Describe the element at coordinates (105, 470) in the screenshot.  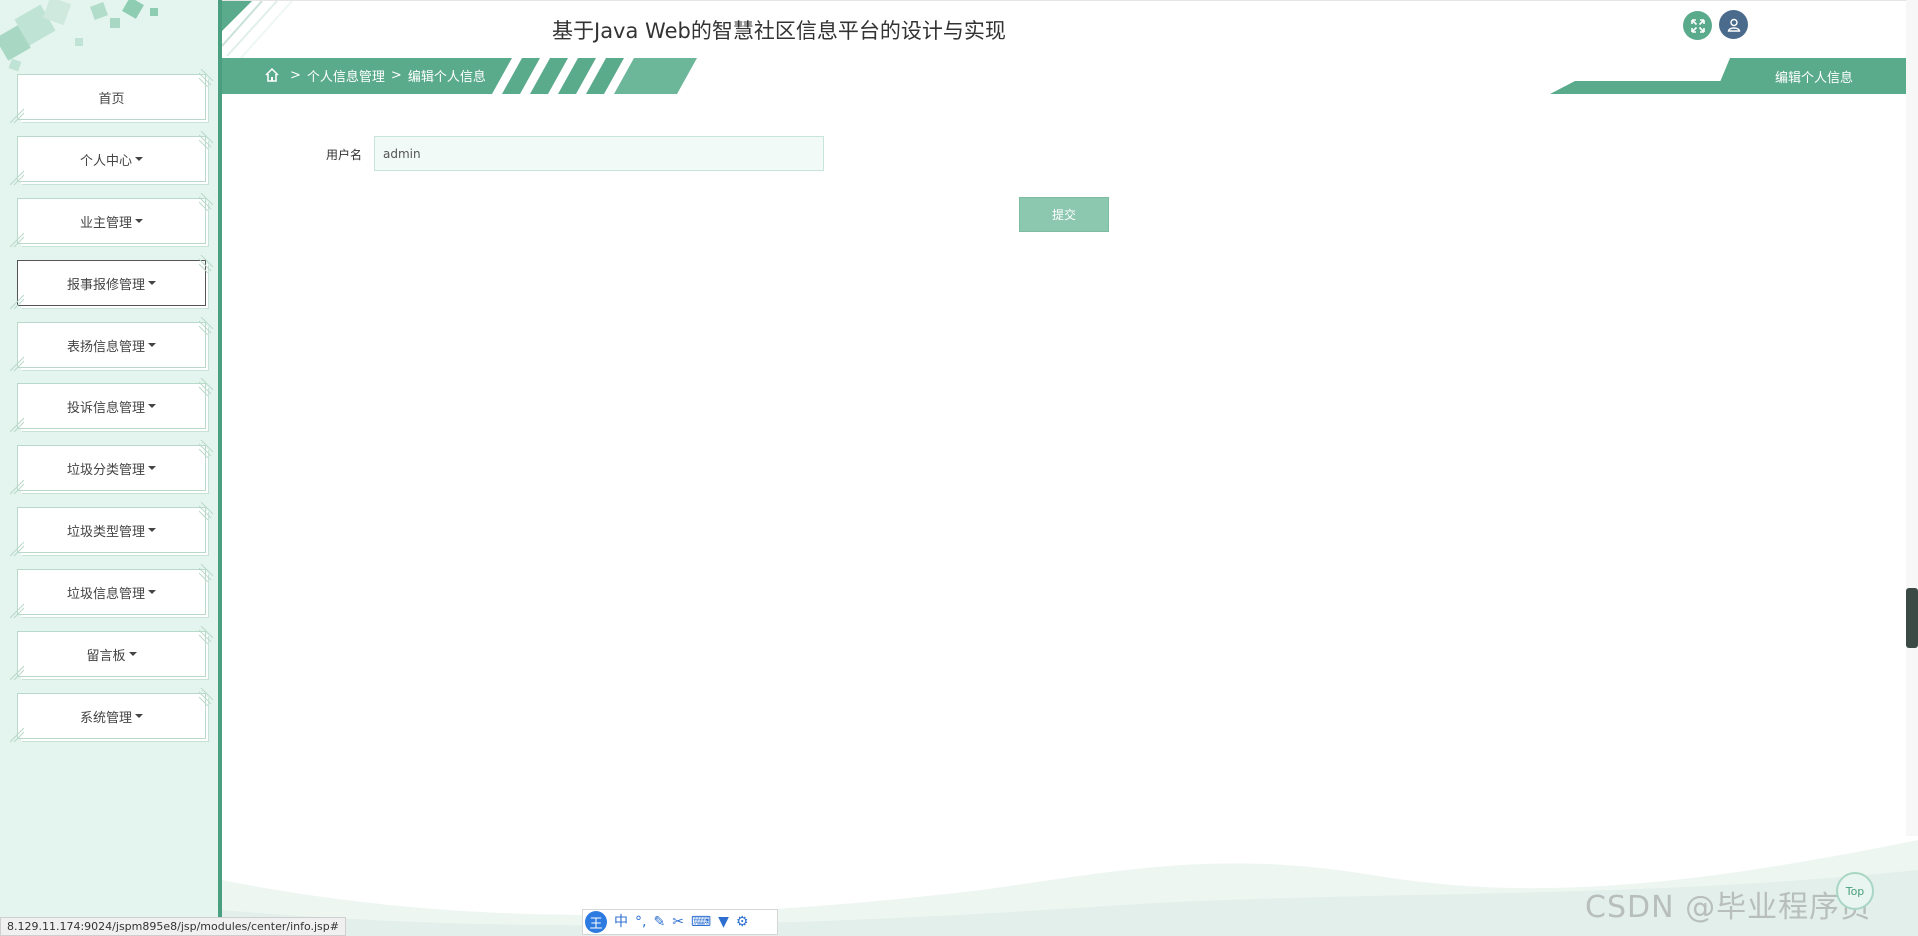
I see `sidebar-item-label: 垃圾分类管理` at that location.